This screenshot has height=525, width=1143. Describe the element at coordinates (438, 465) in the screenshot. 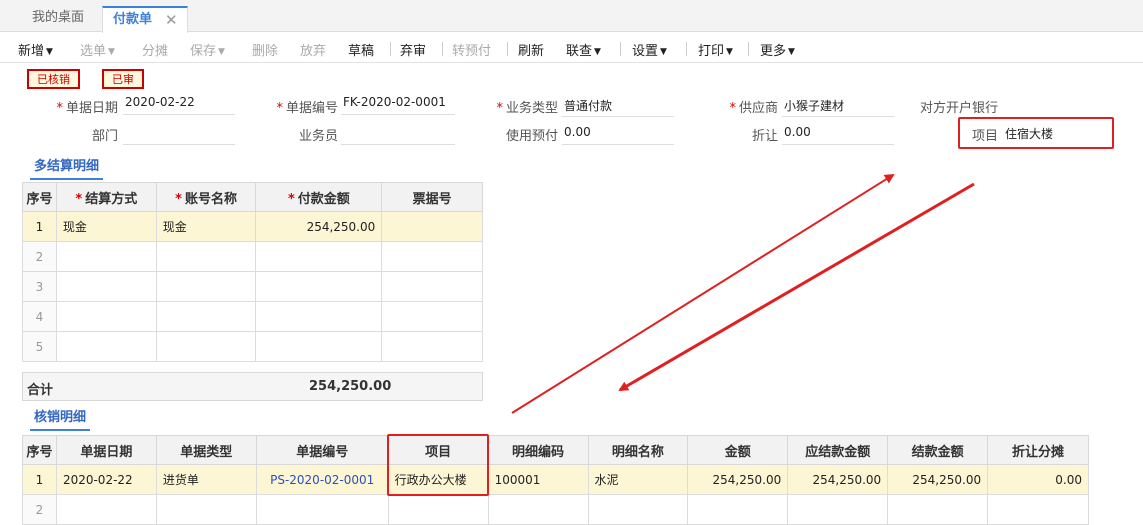

I see `highlight-box-project-column` at that location.